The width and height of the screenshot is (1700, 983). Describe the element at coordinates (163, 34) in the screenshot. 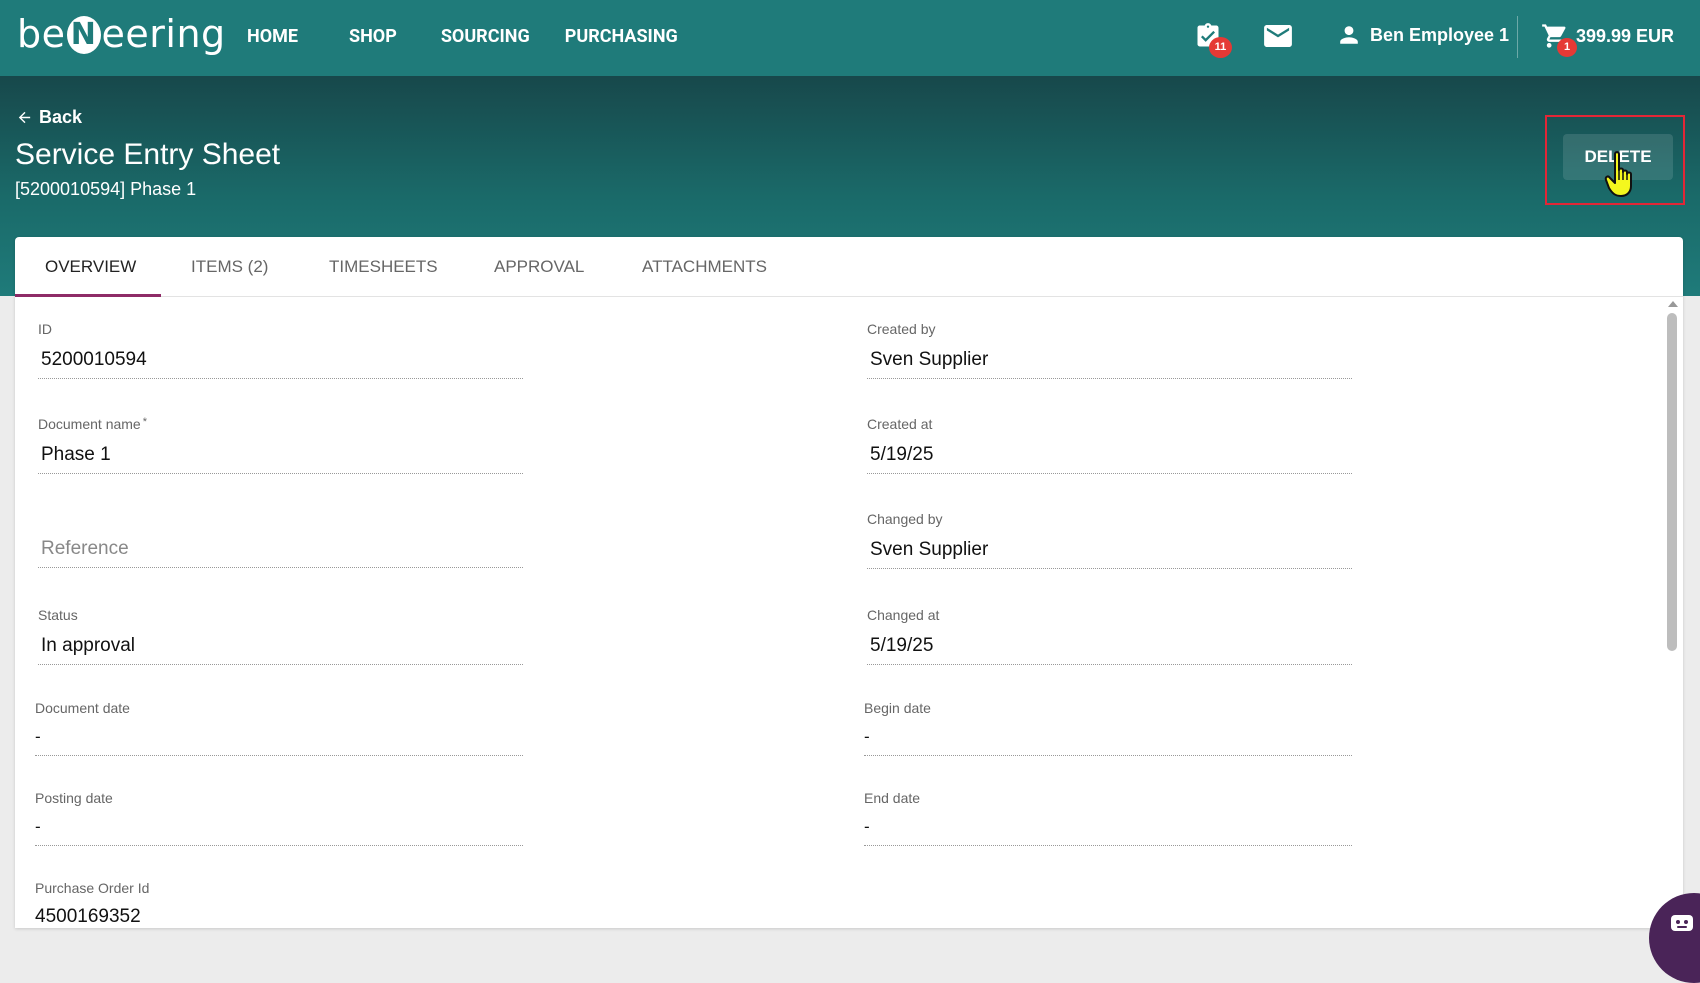

I see `logo-text-post: eering` at that location.